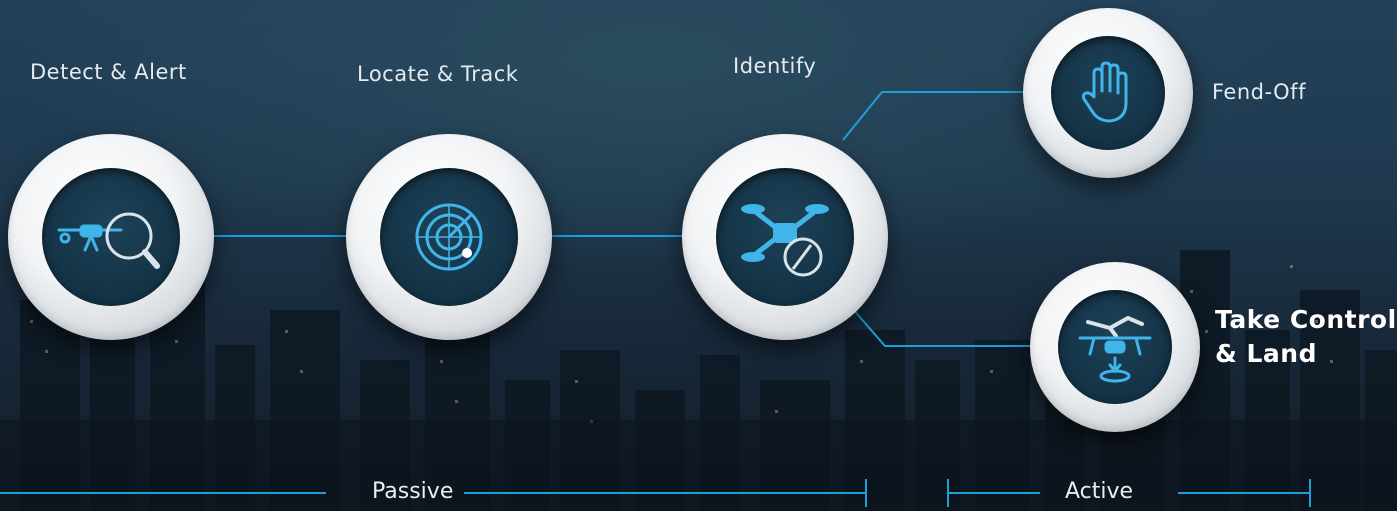 The height and width of the screenshot is (511, 1397). What do you see at coordinates (413, 491) in the screenshot?
I see `phase-label-passive: Passive` at bounding box center [413, 491].